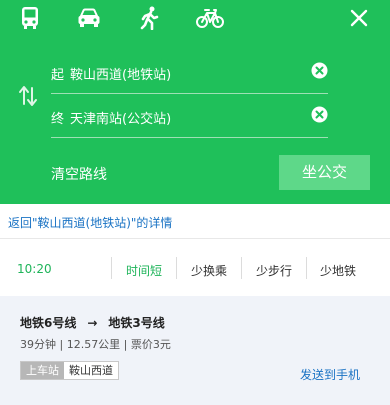  What do you see at coordinates (34, 269) in the screenshot?
I see `depart-time: 10:20` at bounding box center [34, 269].